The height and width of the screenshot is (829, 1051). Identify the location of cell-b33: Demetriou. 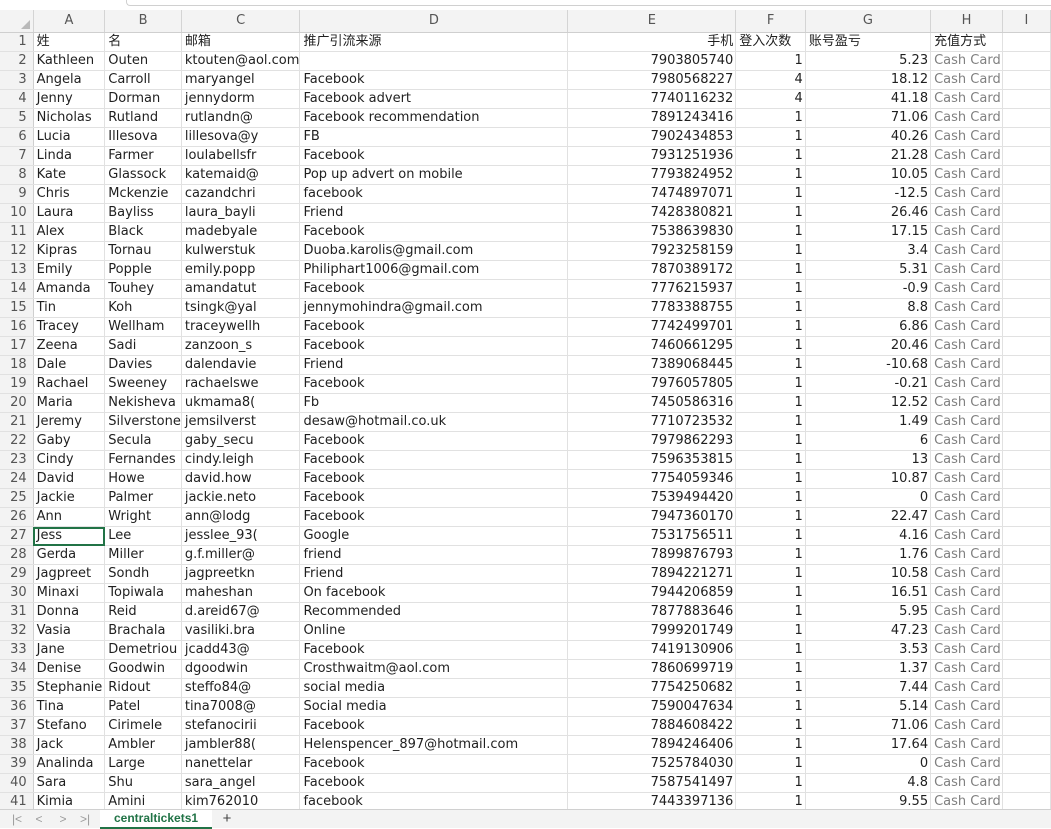
(143, 650).